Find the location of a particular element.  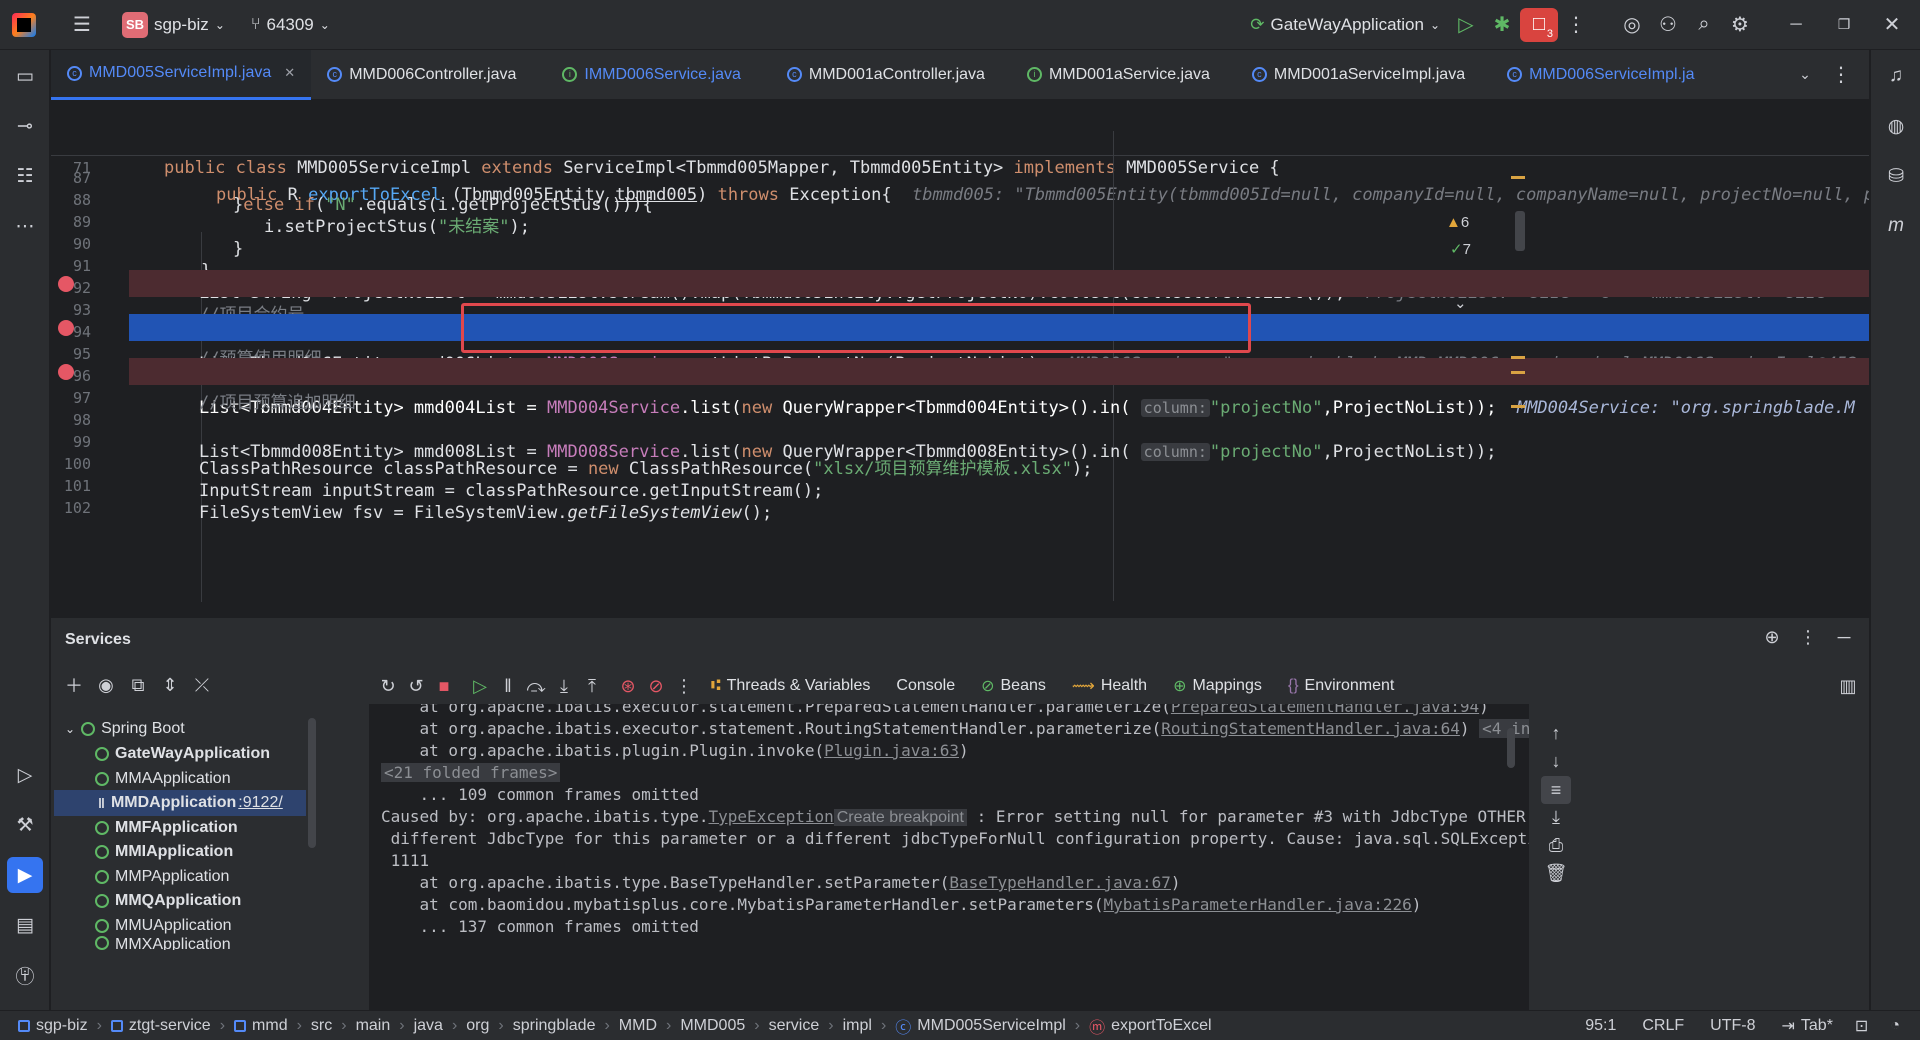

ai-chat-icon: ◍ is located at coordinates (1896, 126).